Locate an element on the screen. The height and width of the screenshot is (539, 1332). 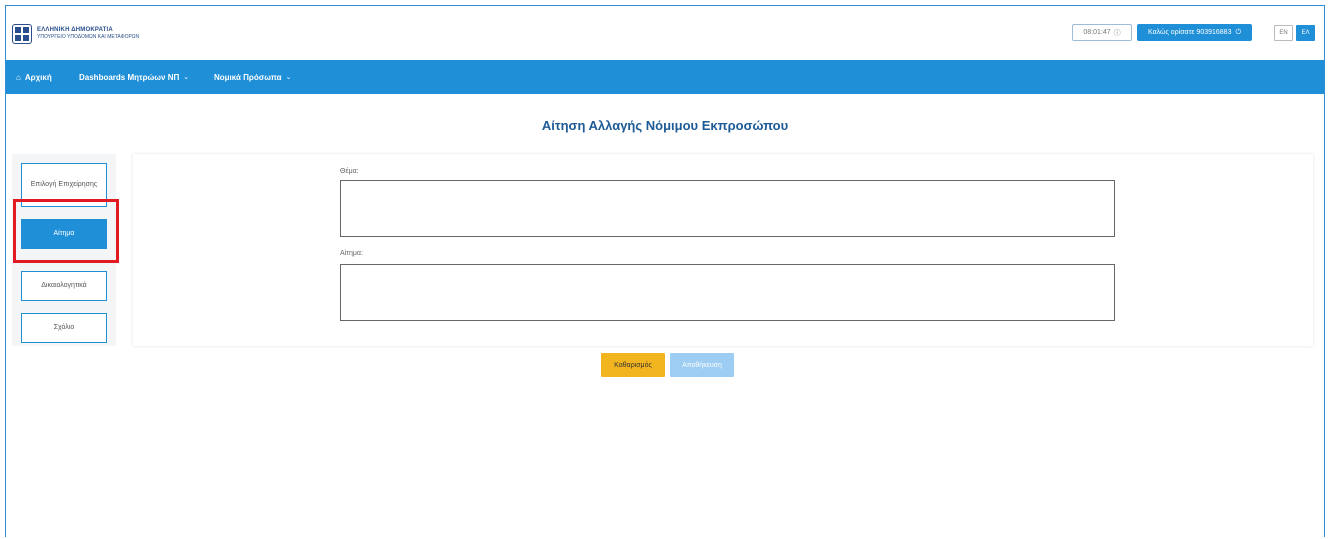
step-documents: Δικαιολογητικά is located at coordinates (64, 286).